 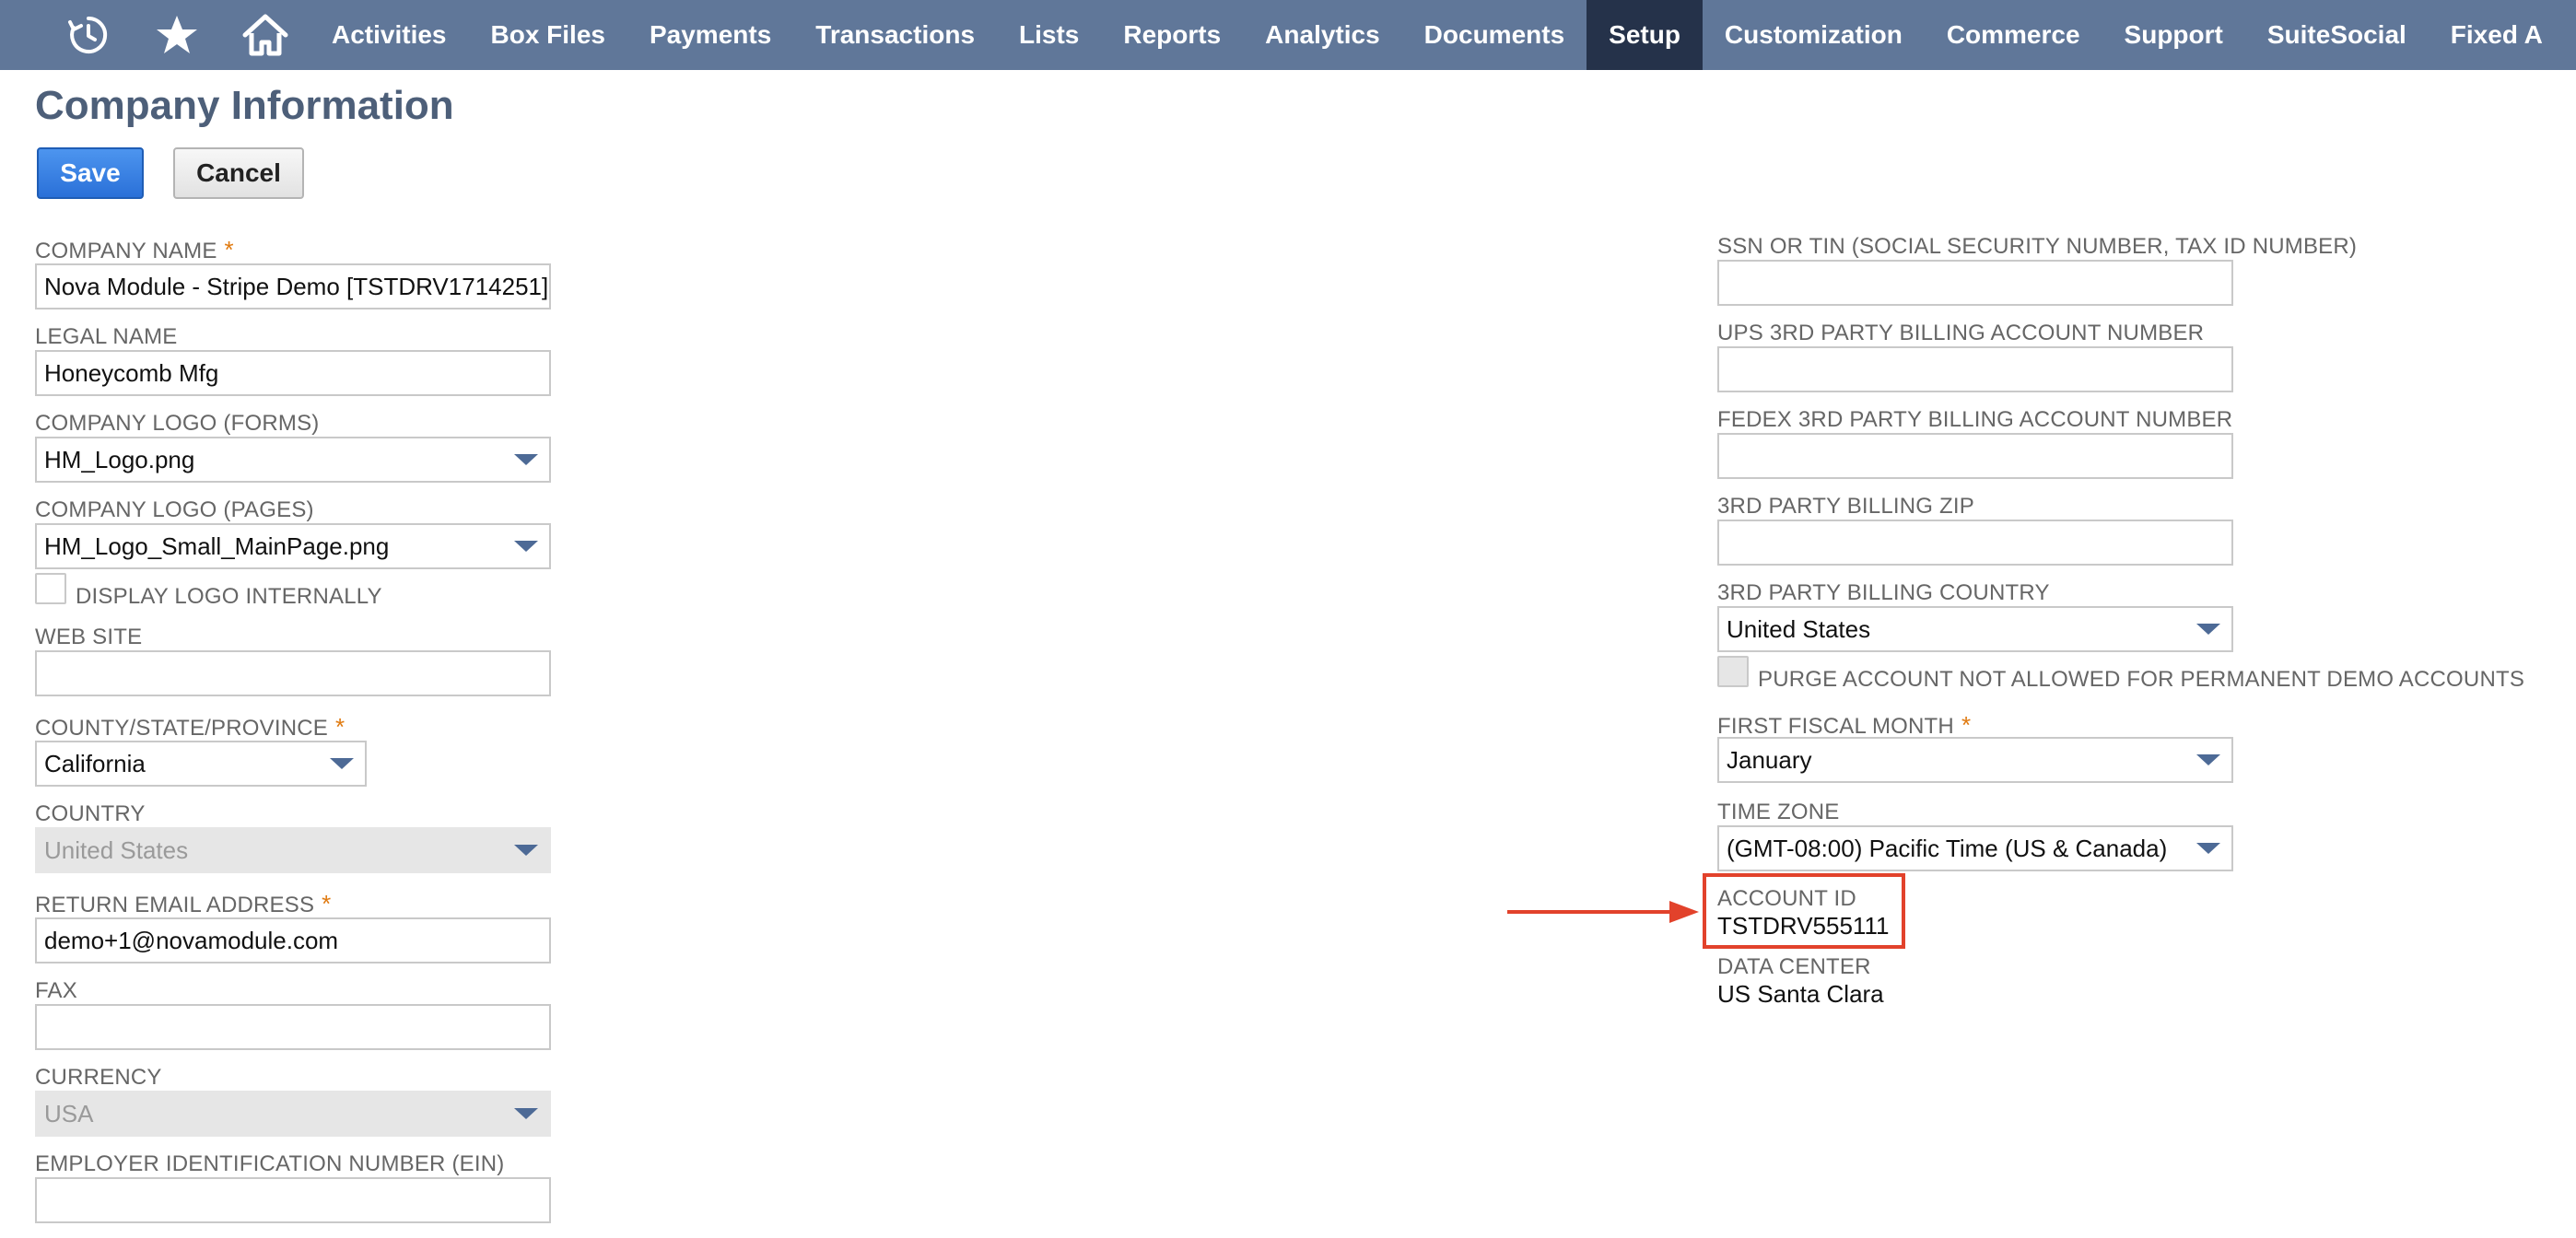 What do you see at coordinates (1975, 543) in the screenshot?
I see `billing-zip-input` at bounding box center [1975, 543].